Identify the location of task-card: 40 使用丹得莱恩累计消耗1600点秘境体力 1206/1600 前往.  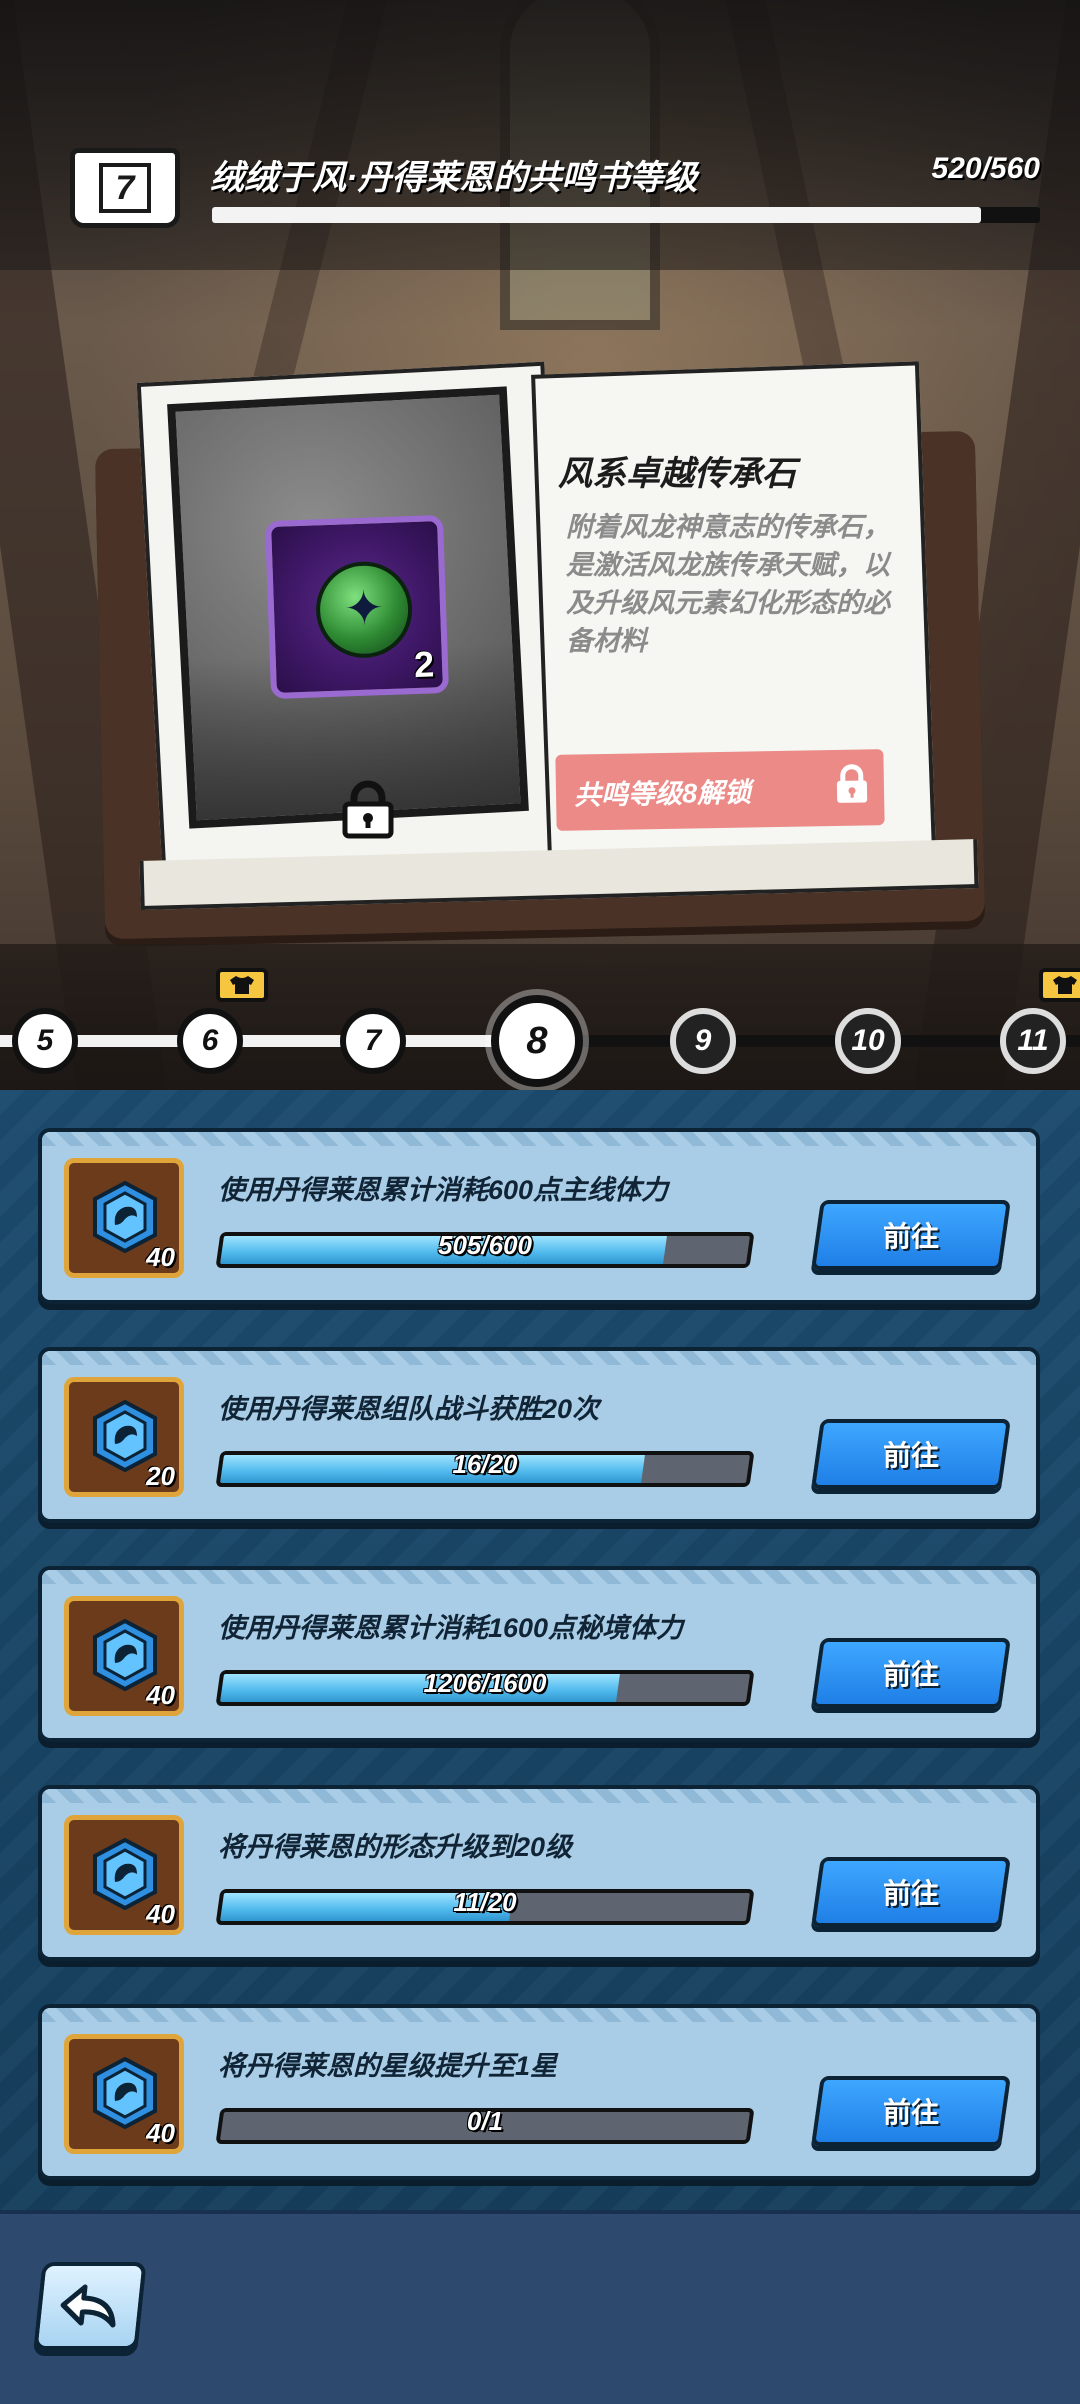
(539, 1654).